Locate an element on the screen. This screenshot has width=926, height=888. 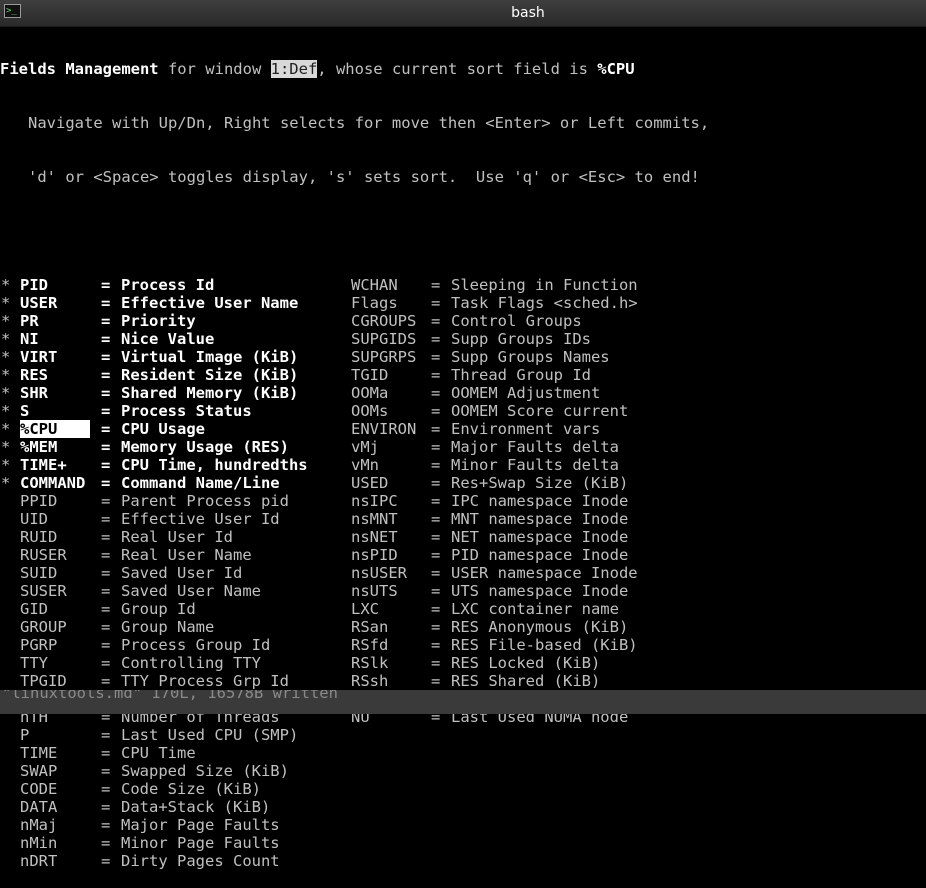
field-name: RSfd is located at coordinates (369, 645).